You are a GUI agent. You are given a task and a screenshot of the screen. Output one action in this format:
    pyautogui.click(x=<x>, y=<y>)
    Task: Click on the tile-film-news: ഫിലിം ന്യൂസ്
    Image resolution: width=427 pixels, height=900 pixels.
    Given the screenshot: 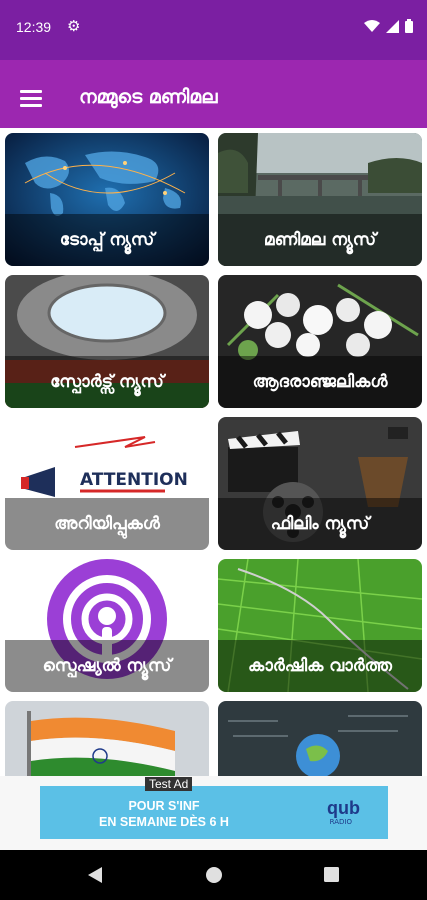 What is the action you would take?
    pyautogui.click(x=320, y=483)
    